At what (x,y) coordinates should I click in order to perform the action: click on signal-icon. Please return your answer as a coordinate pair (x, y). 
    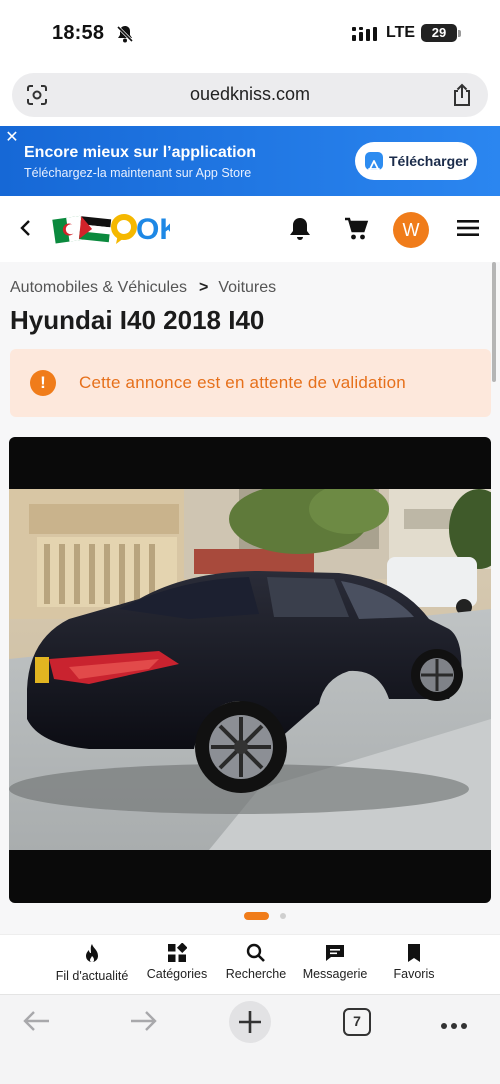
    Looking at the image, I should click on (366, 36).